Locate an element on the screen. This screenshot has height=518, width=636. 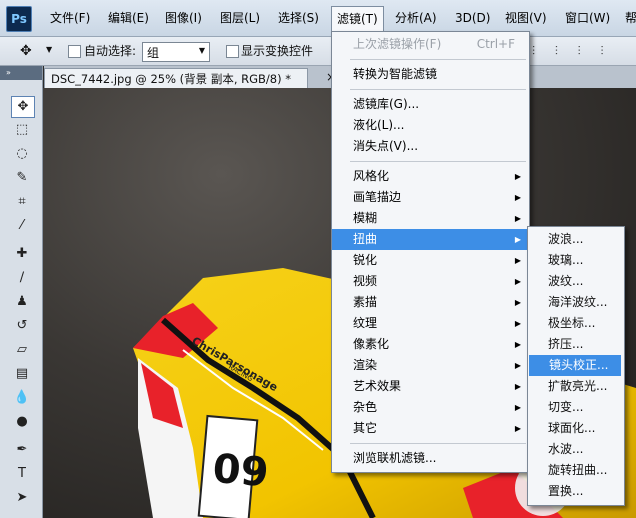
tools-panel: » ✥ ⬚ ◌ ✎ ⌗ ⁄ ✚ ∕ ♟ ↺ ▱ ▤ 💧 ● ✒ T ➤ is located at coordinates (21, 292).